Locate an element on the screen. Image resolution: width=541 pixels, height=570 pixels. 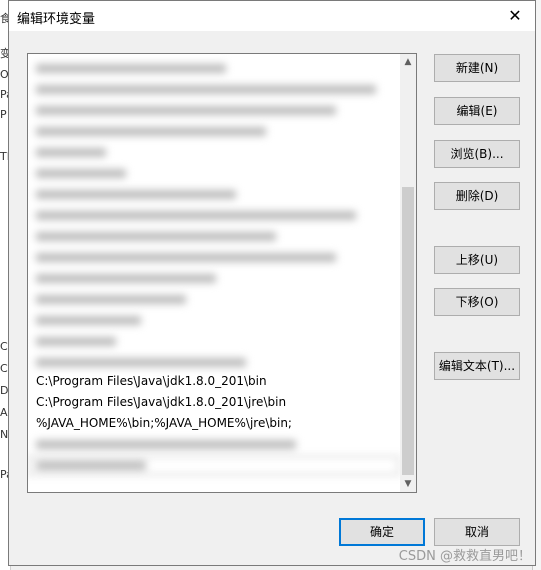
title-bar: 编辑环境变量 ✕ is located at coordinates (272, 16).